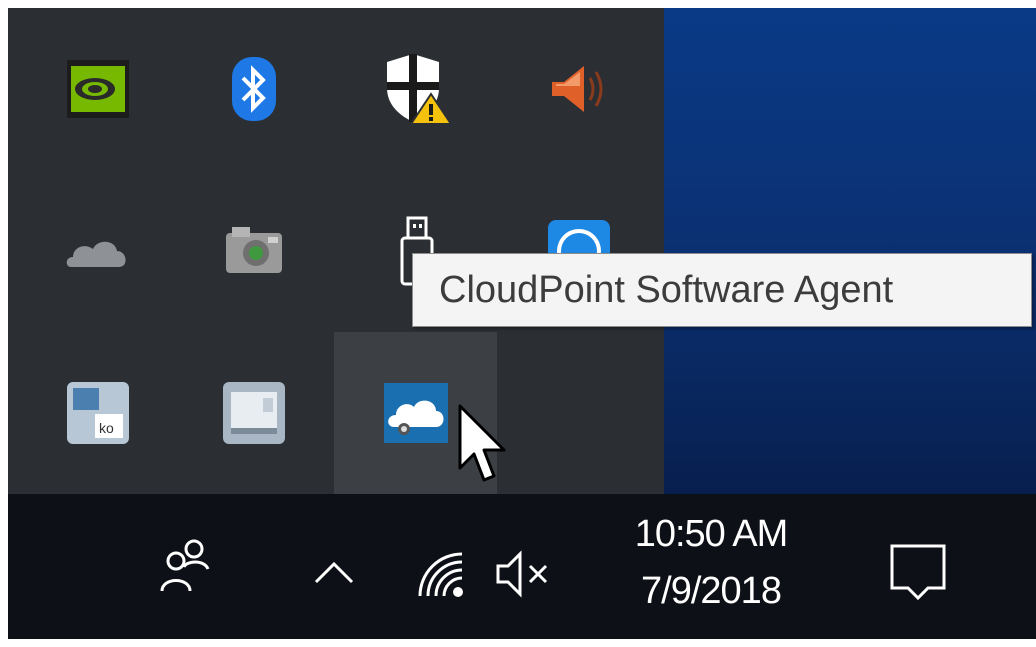 This screenshot has height=647, width=1036. I want to click on taskbar-clock: 10:50 AM 7/9/2018, so click(711, 567).